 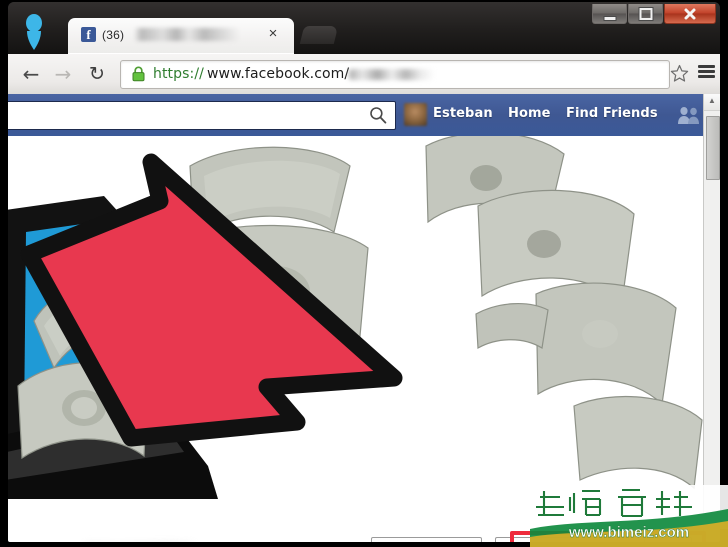 What do you see at coordinates (426, 539) in the screenshot?
I see `update-info-button: Update Info` at bounding box center [426, 539].